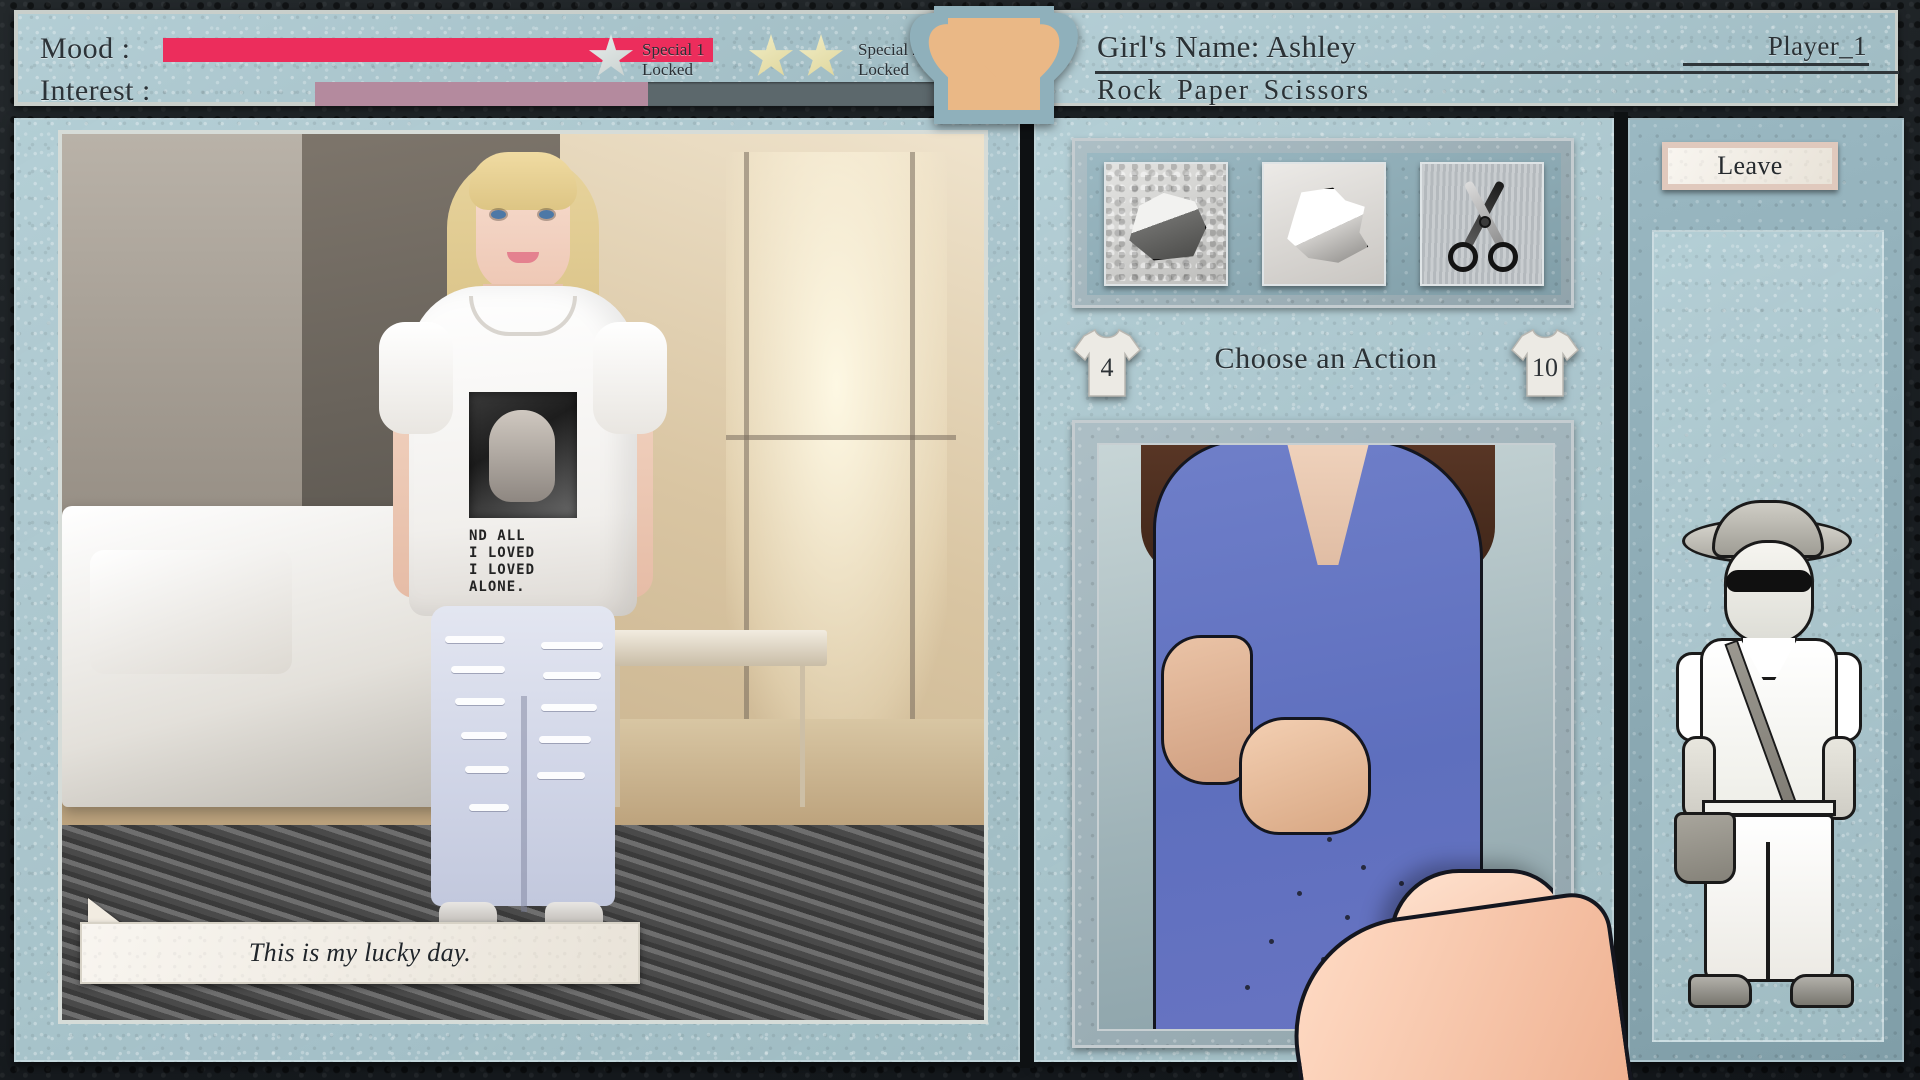 The image size is (1920, 1080). What do you see at coordinates (1776, 64) in the screenshot?
I see `player-name-underline` at bounding box center [1776, 64].